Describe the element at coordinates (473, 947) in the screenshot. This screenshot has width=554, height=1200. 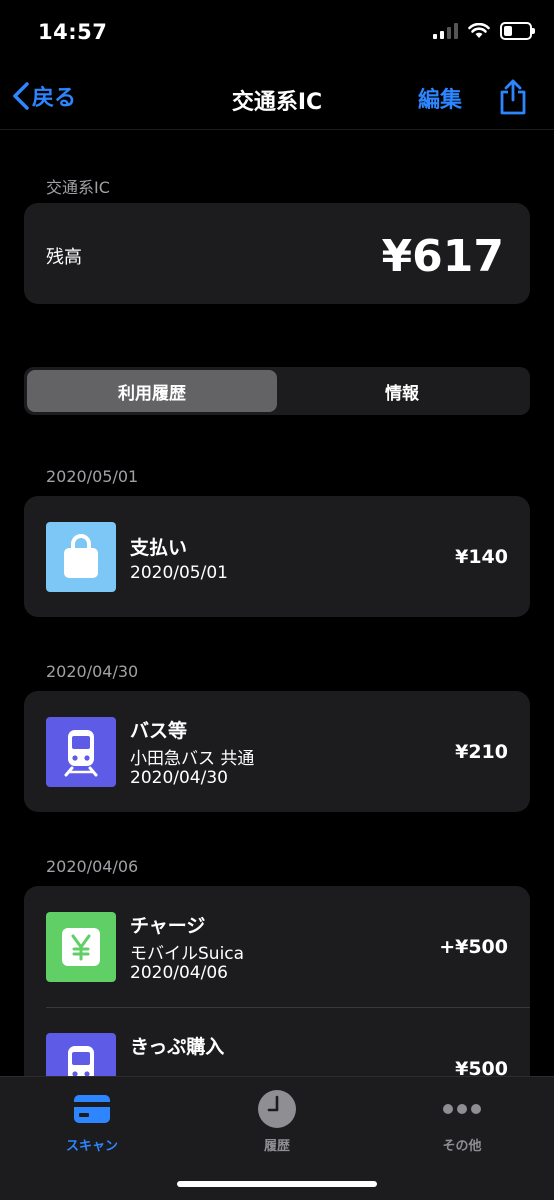
I see `transaction-amount: +¥500` at that location.